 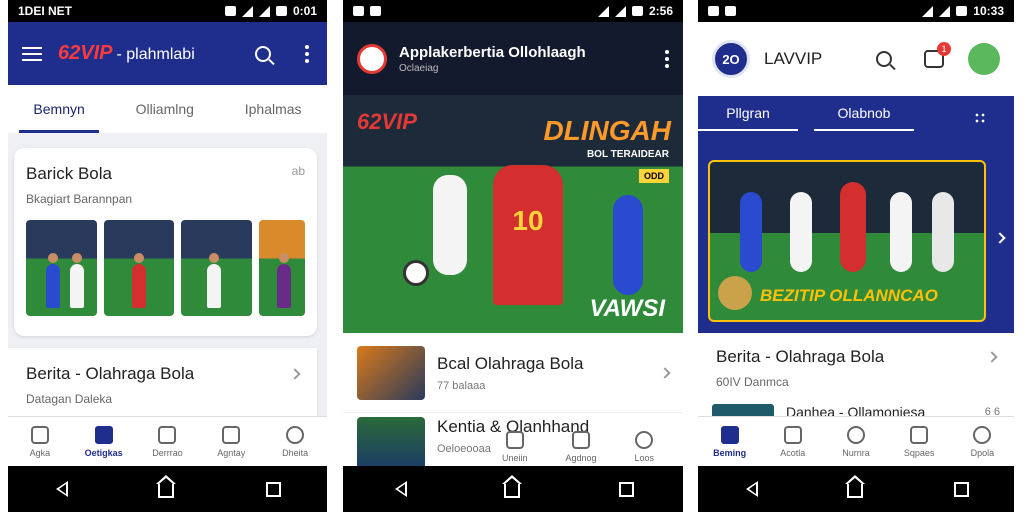 I want to click on news-list-item: Bcal Olahraga Bola 77 balaaa, so click(x=513, y=373).